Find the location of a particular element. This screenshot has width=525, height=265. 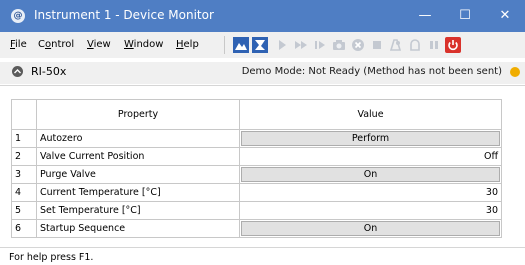

minimize-button: — is located at coordinates (425, 16).